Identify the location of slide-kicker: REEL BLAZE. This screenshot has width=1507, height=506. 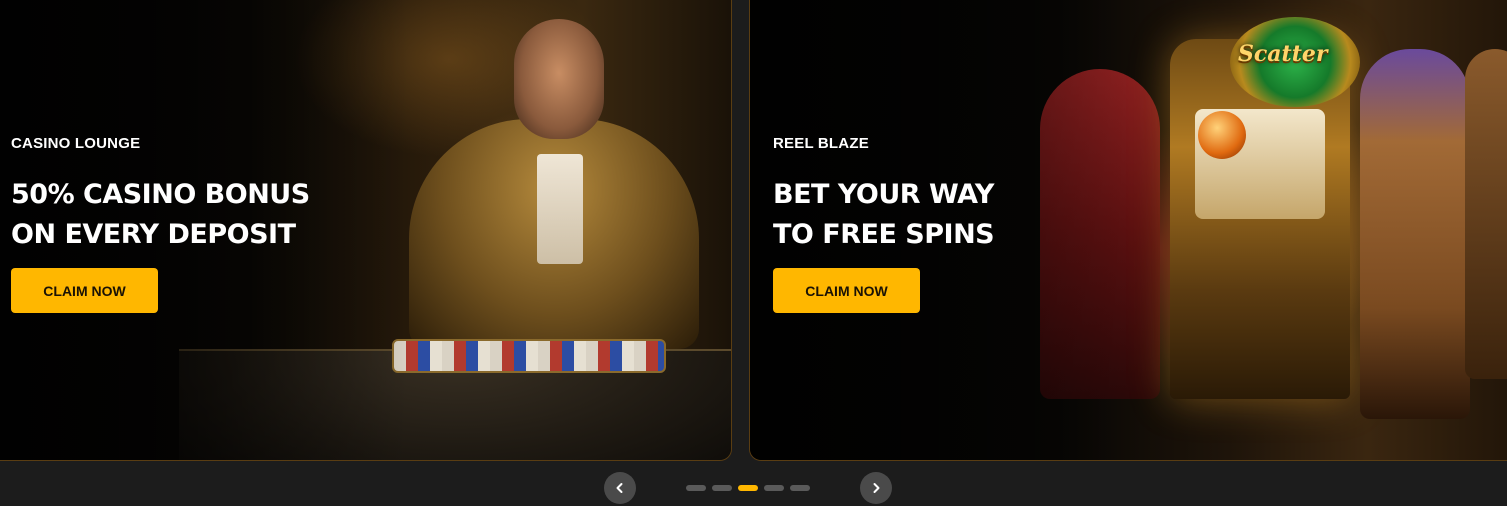
(821, 143).